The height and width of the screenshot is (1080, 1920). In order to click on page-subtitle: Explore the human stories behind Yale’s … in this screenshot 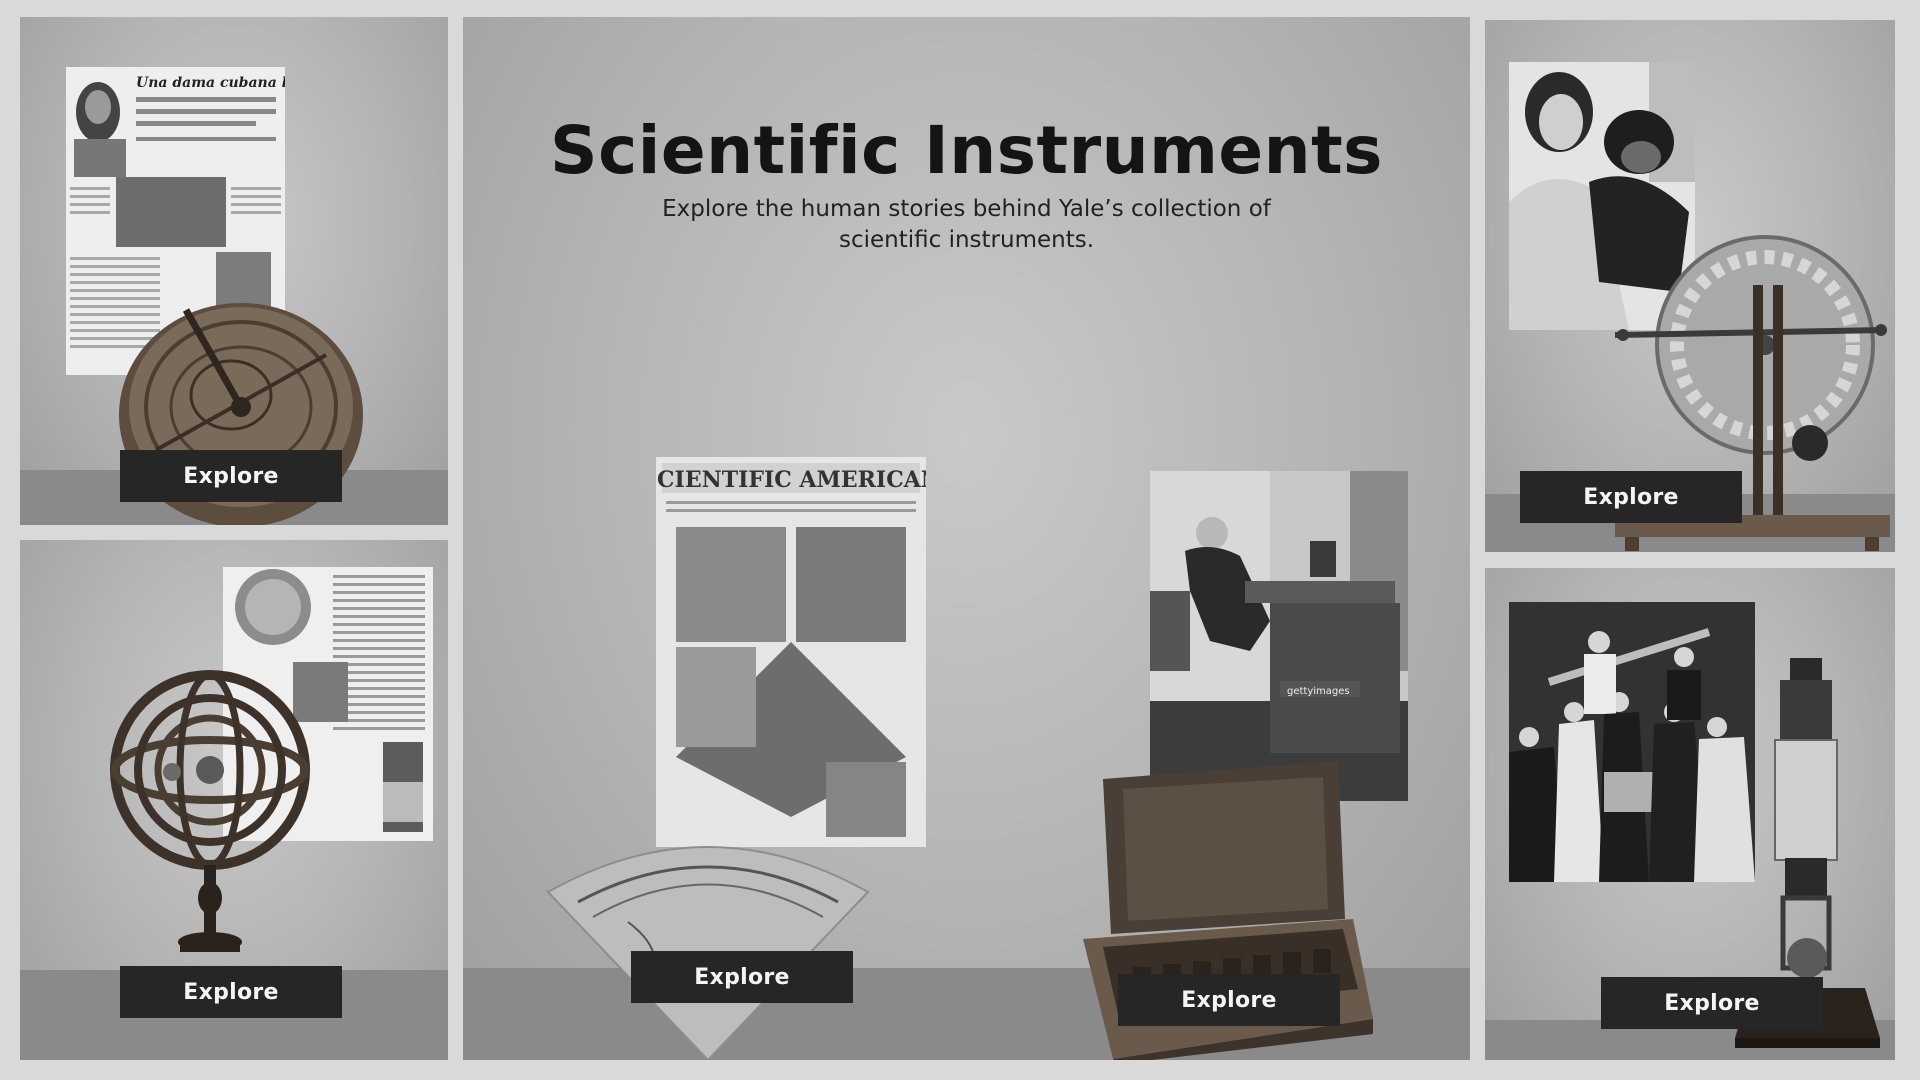, I will do `click(966, 224)`.